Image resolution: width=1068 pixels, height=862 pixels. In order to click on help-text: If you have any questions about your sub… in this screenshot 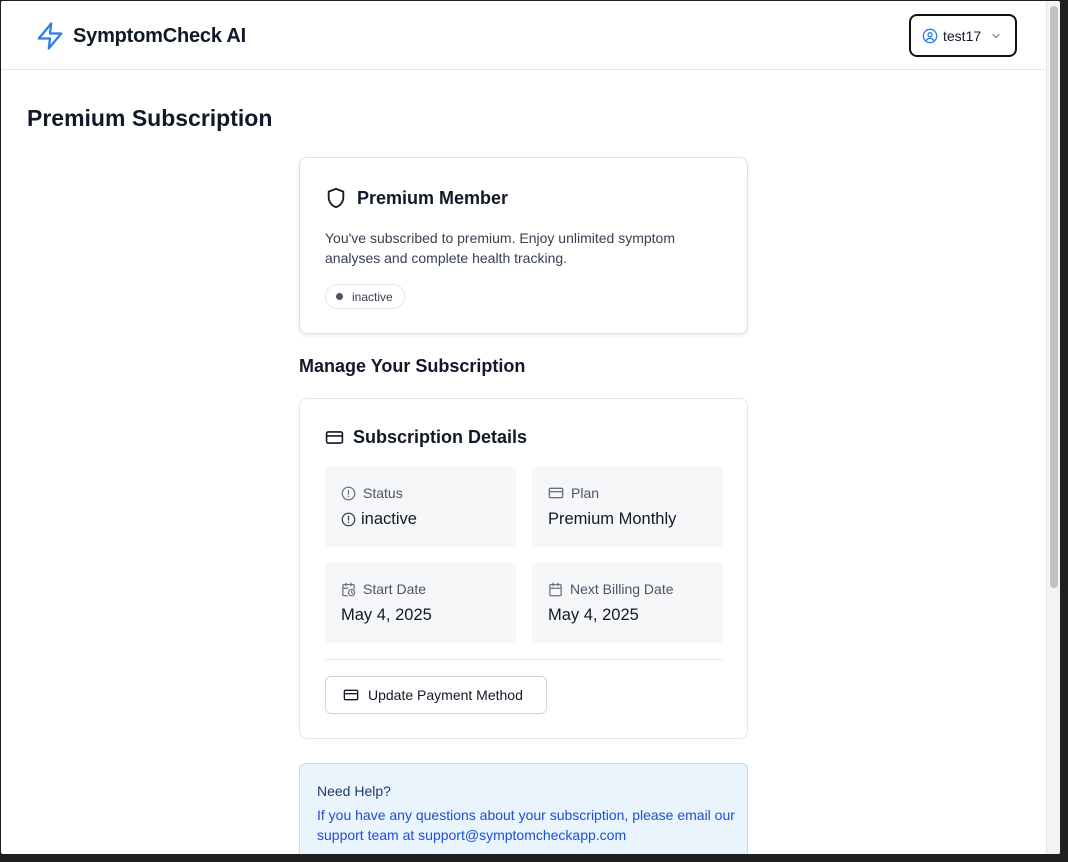, I will do `click(526, 825)`.